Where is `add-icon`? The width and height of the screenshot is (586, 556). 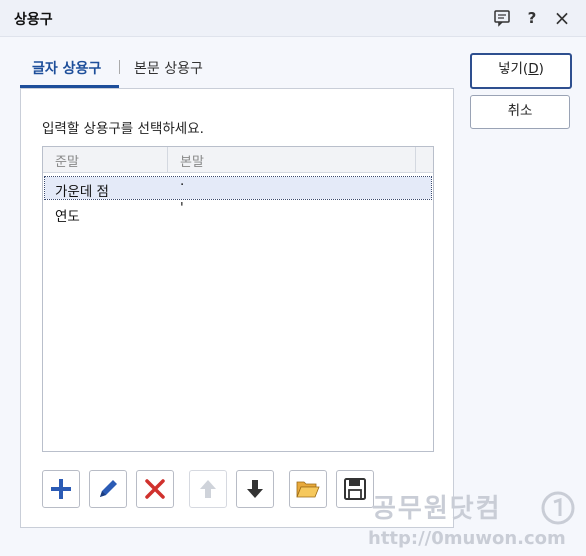 add-icon is located at coordinates (61, 489).